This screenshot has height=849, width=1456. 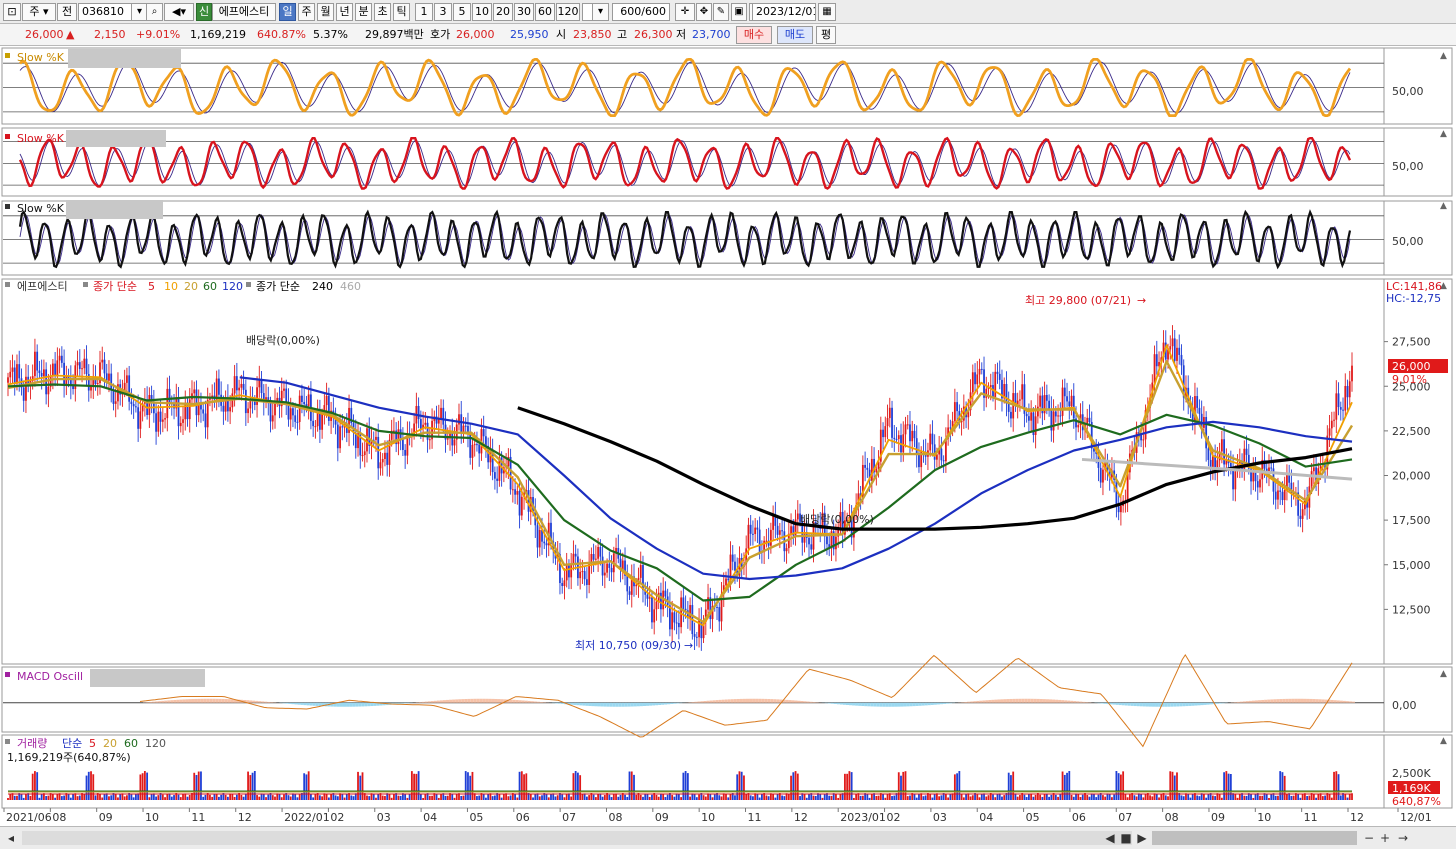 What do you see at coordinates (1369, 838) in the screenshot?
I see `zoom-out-icon: −` at bounding box center [1369, 838].